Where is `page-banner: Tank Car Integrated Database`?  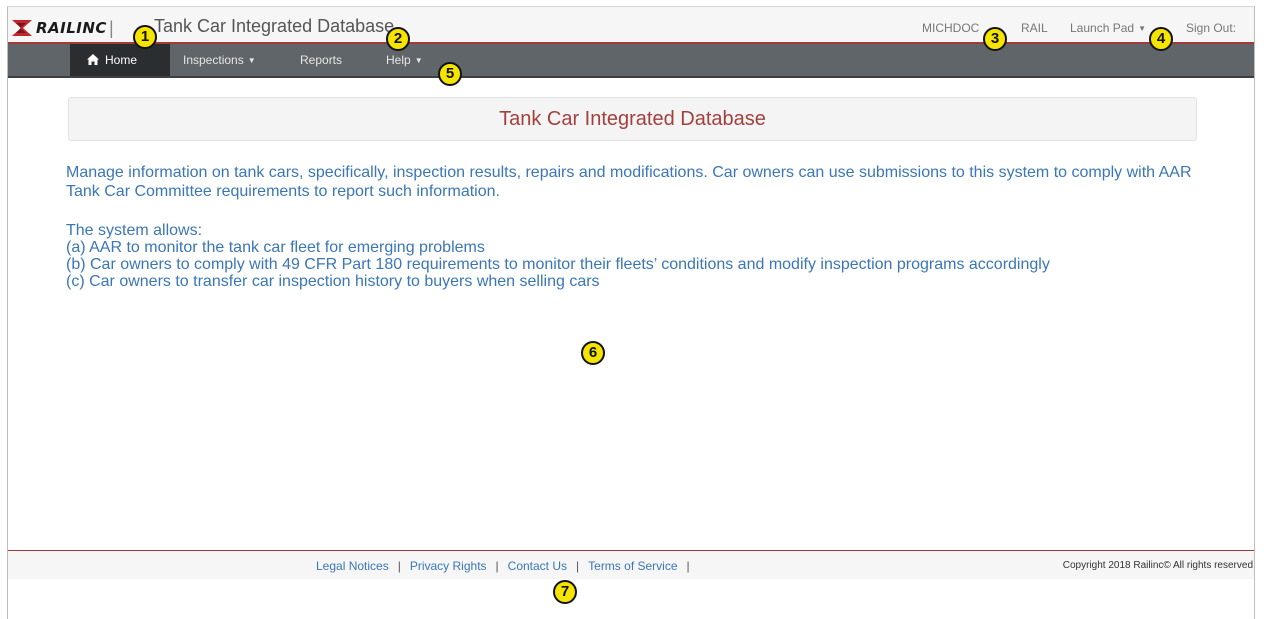
page-banner: Tank Car Integrated Database is located at coordinates (632, 119).